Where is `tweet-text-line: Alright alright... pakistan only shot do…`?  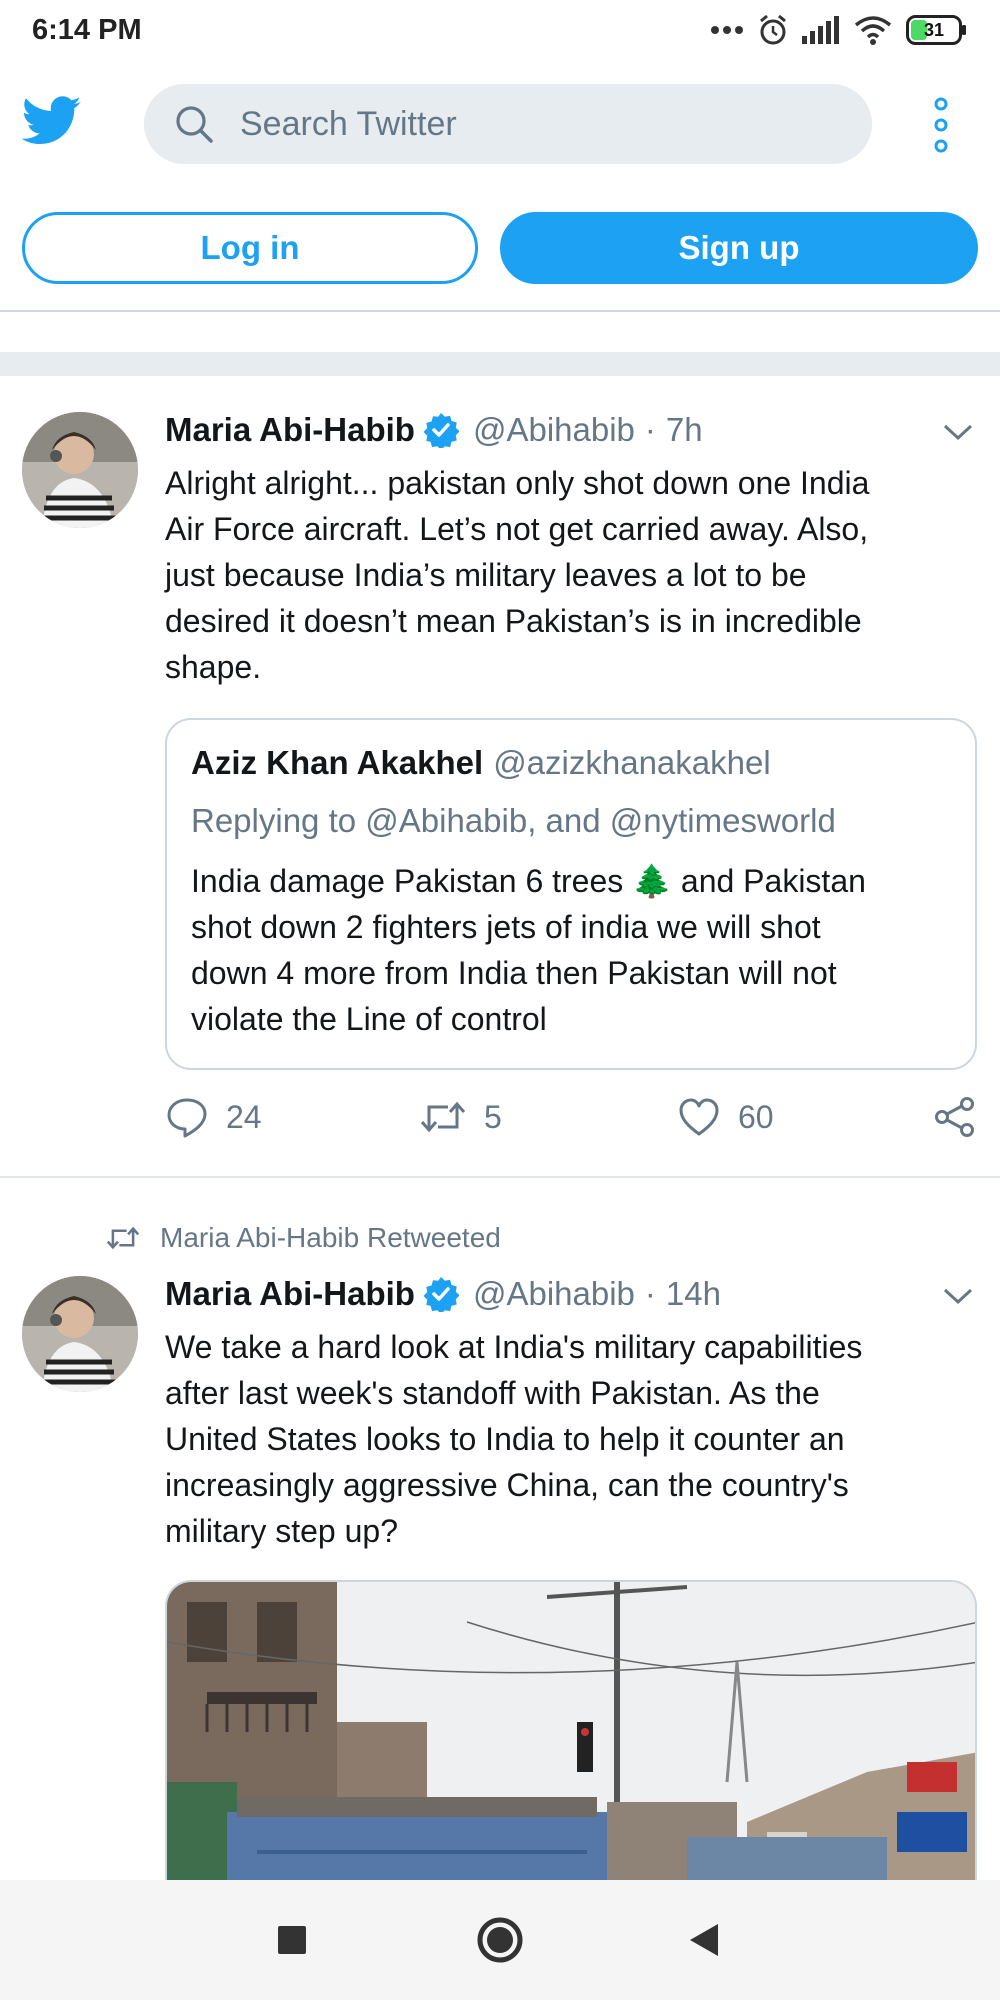 tweet-text-line: Alright alright... pakistan only shot do… is located at coordinates (517, 483).